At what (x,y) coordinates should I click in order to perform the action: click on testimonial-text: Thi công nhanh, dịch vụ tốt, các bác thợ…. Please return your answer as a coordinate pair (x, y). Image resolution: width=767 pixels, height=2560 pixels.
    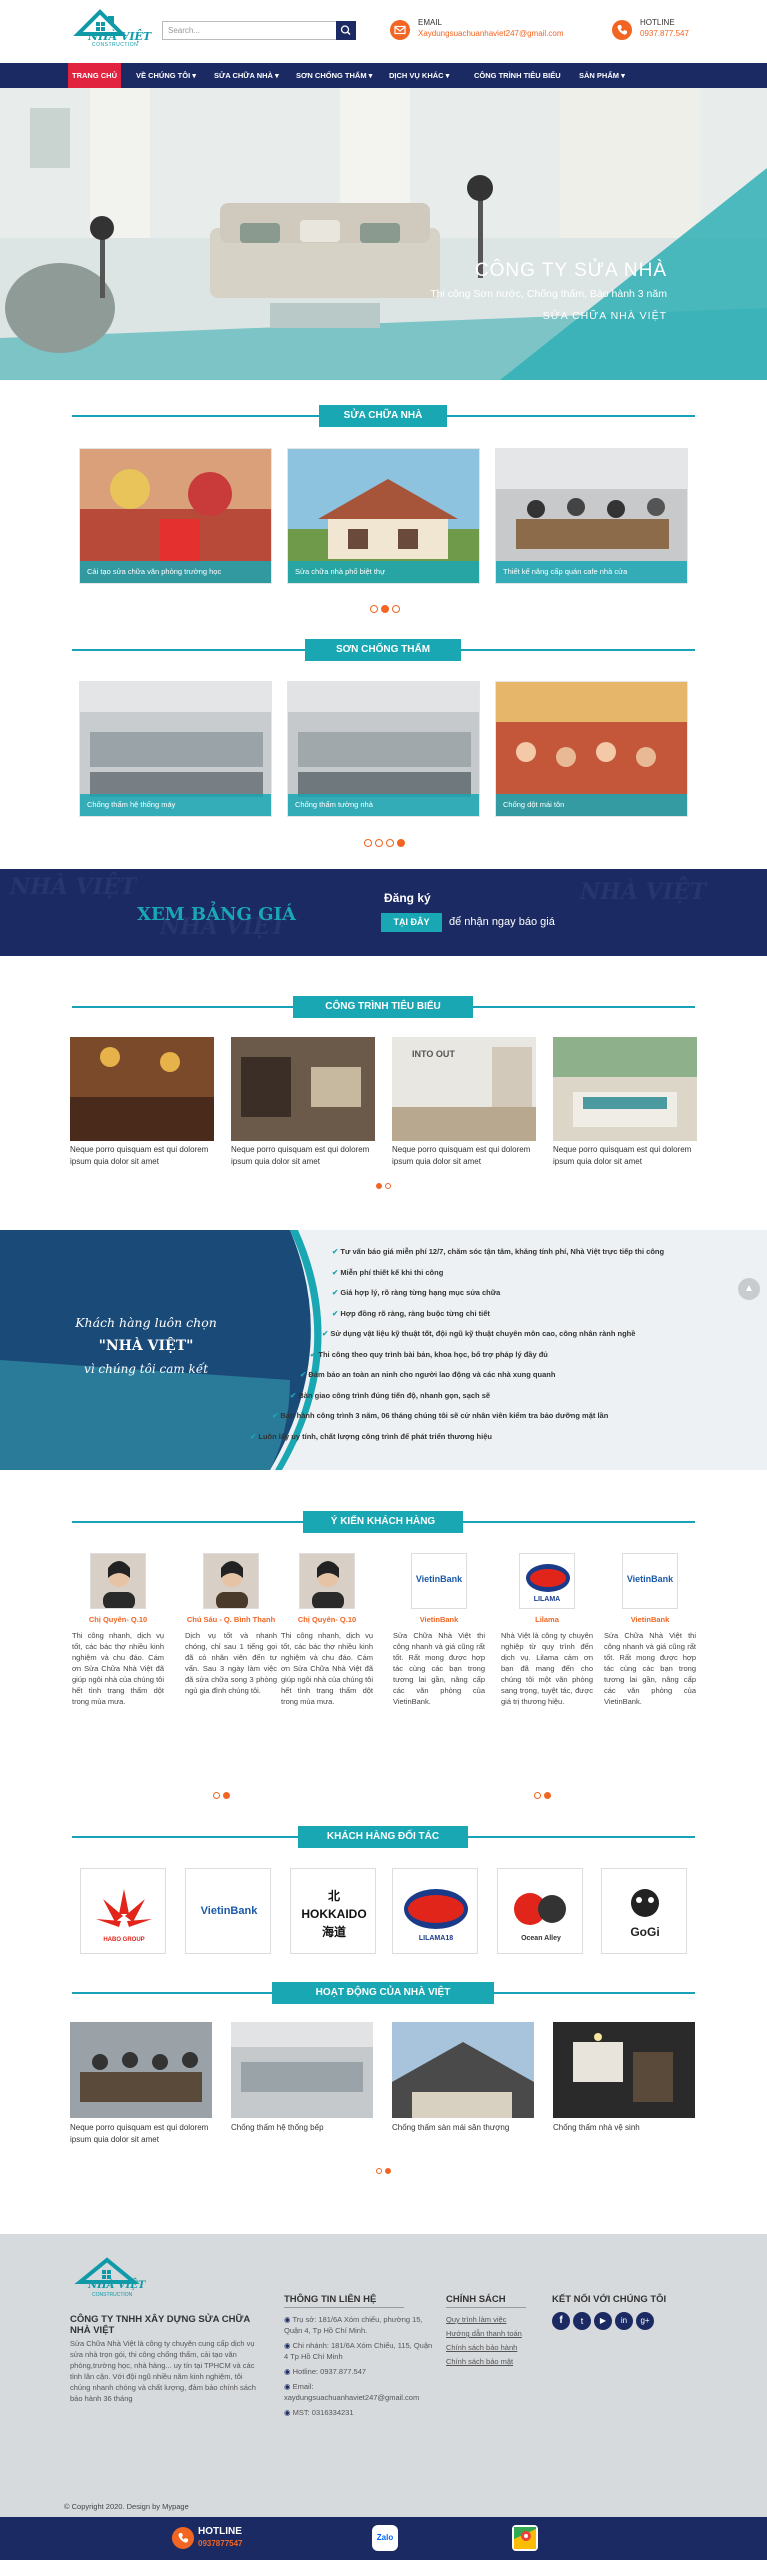
    Looking at the image, I should click on (327, 1668).